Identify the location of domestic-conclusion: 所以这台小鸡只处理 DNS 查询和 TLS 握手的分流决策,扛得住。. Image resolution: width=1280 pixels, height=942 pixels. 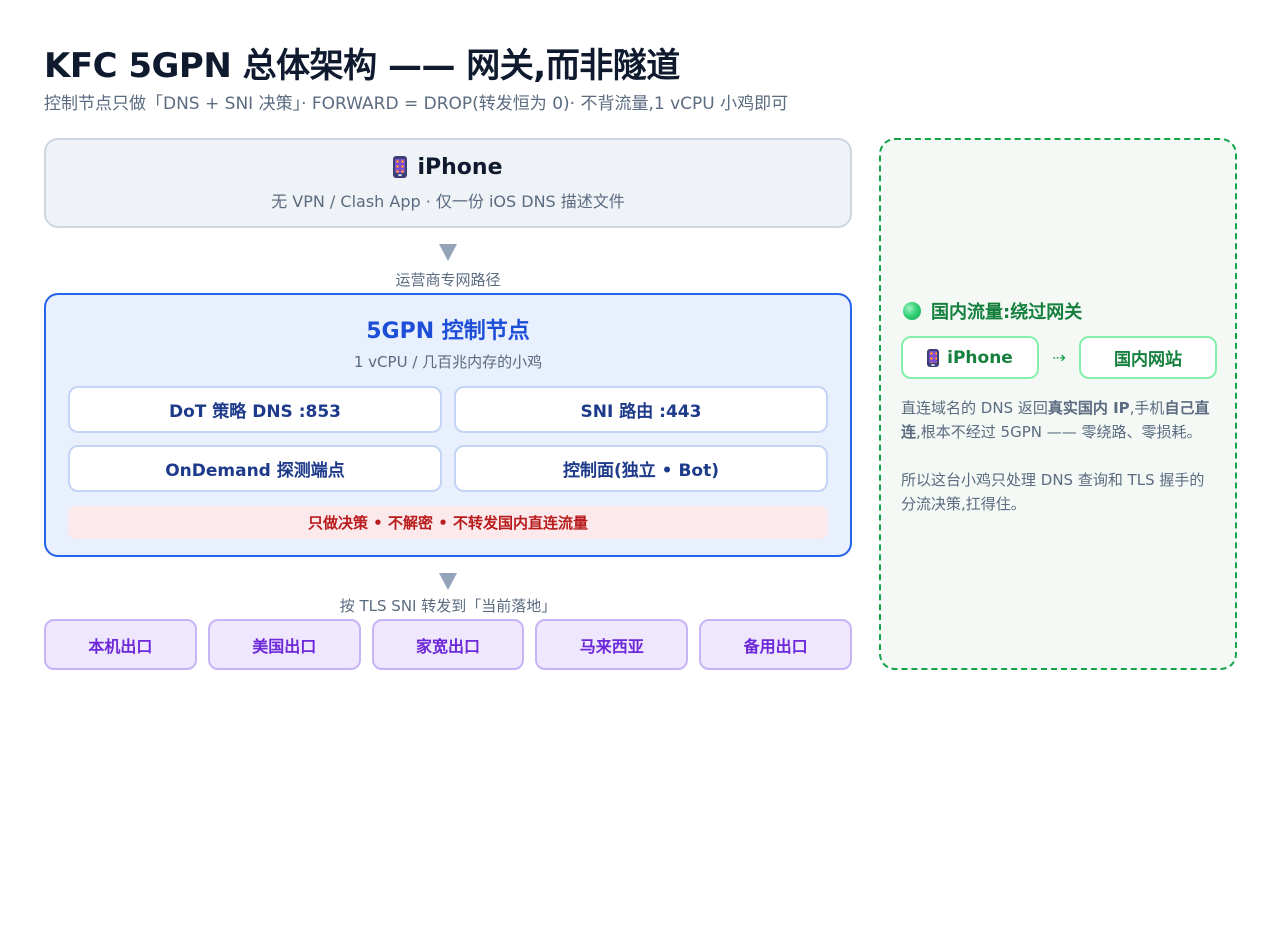
(1053, 492).